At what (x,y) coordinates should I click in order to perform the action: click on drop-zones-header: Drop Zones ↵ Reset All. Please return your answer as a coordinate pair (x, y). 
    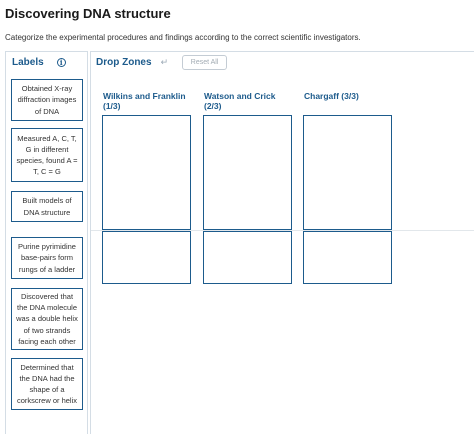
    Looking at the image, I should click on (282, 62).